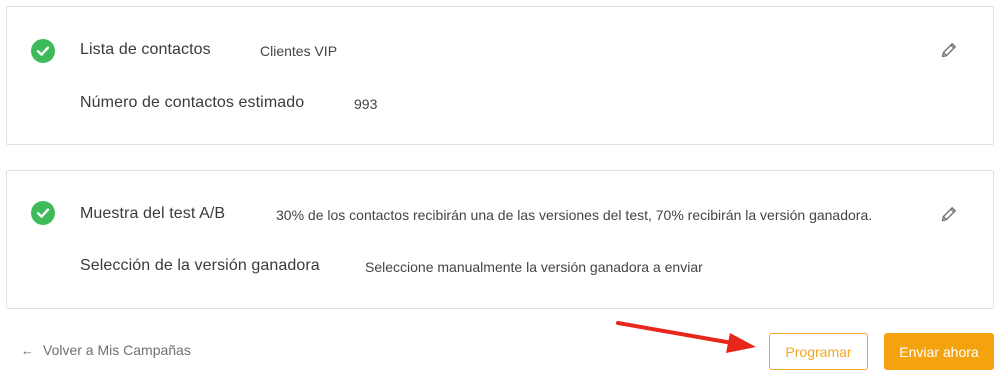 This screenshot has width=1000, height=376. Describe the element at coordinates (145, 49) in the screenshot. I see `contact-list-label: Lista de contactos` at that location.